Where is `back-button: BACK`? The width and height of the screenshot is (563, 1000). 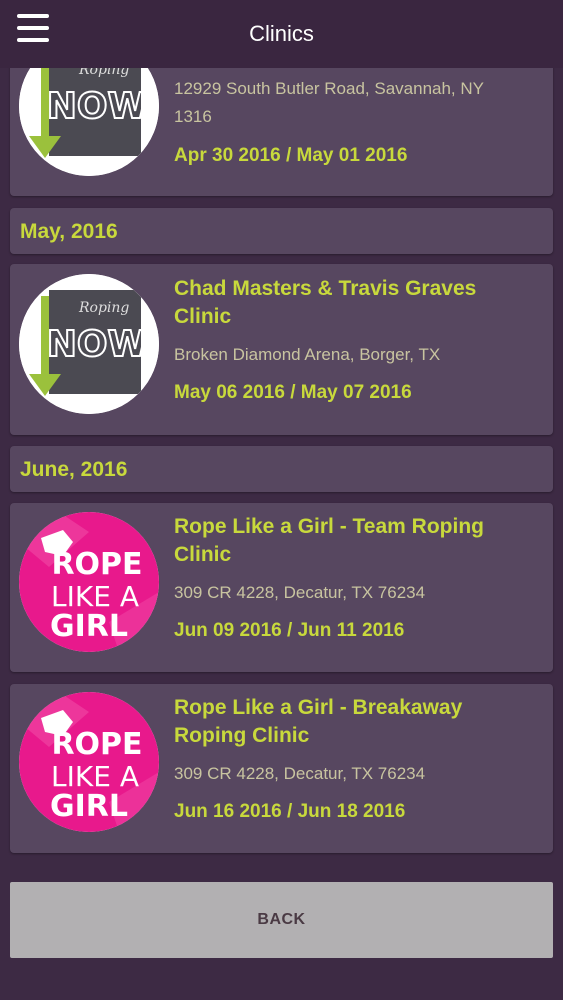 back-button: BACK is located at coordinates (281, 920).